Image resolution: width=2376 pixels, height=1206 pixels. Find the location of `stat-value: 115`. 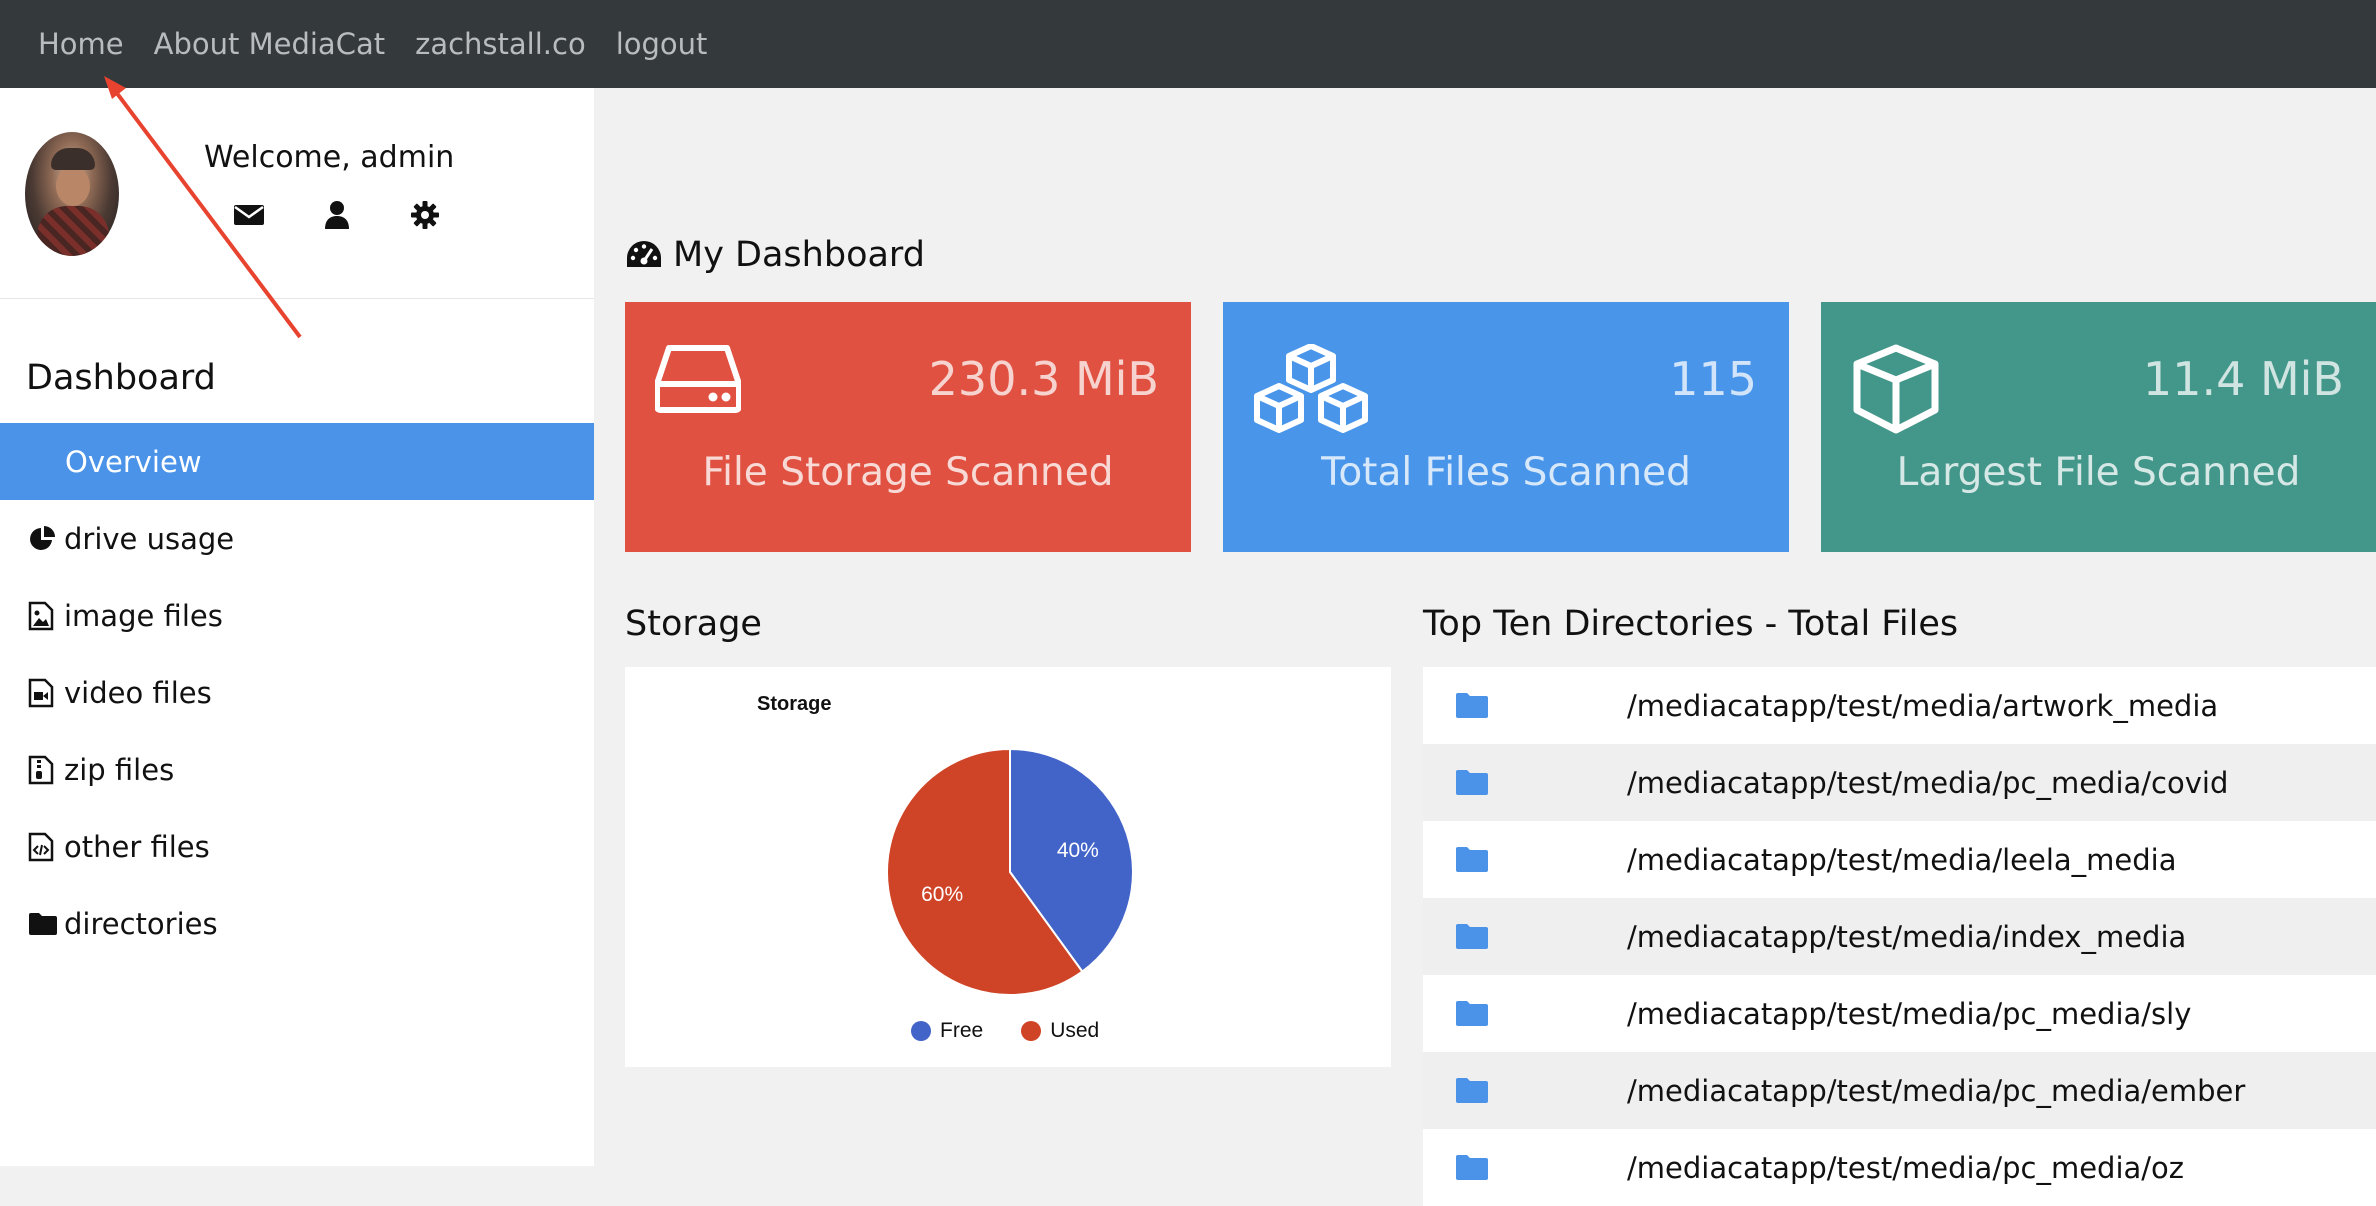

stat-value: 115 is located at coordinates (1713, 379).